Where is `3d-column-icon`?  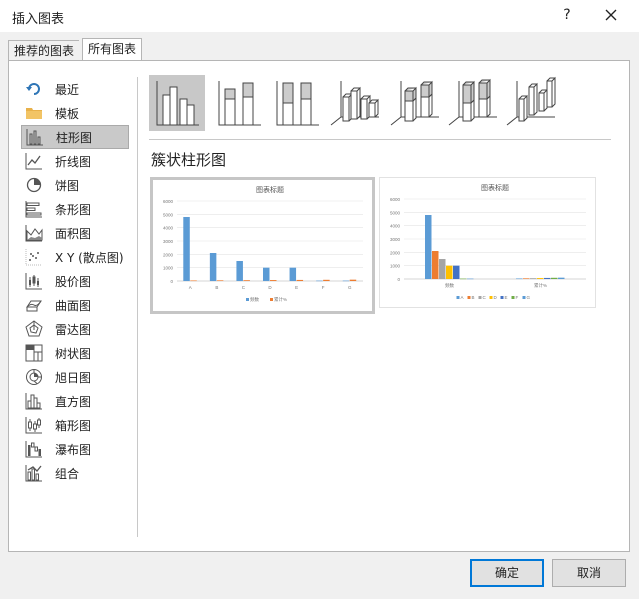 3d-column-icon is located at coordinates (531, 101).